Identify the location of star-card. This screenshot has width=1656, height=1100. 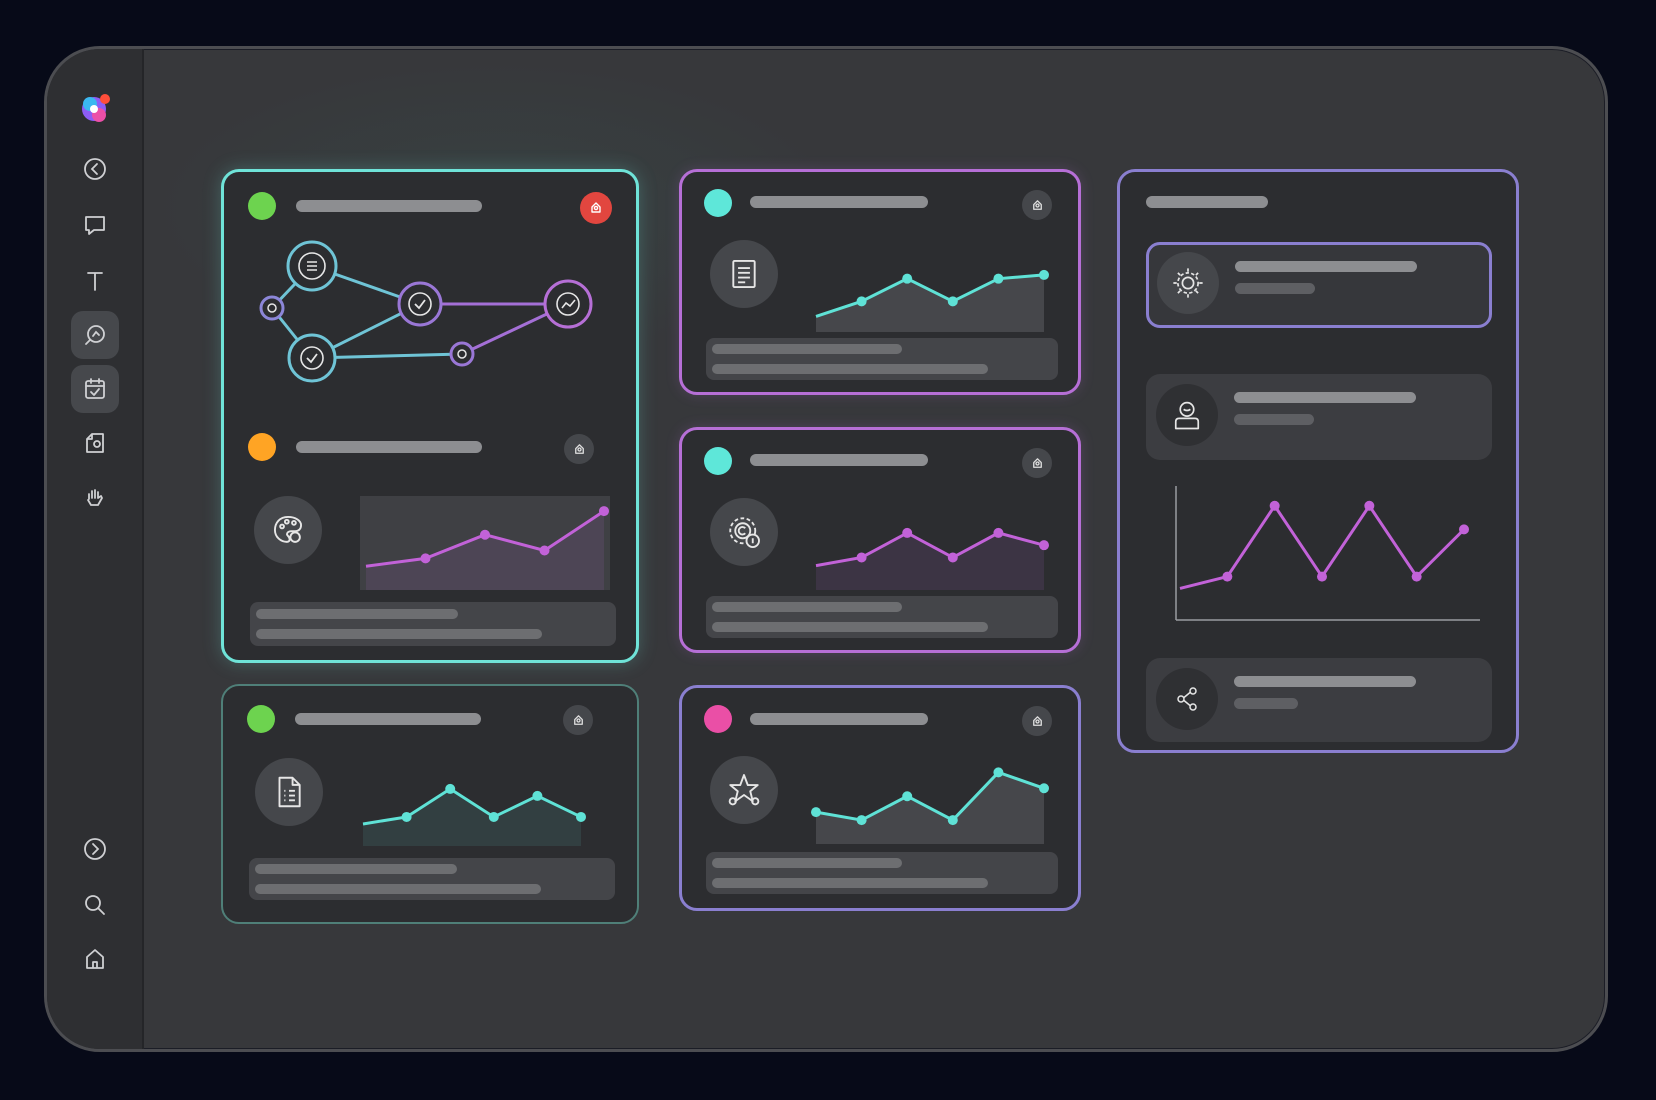
(880, 798).